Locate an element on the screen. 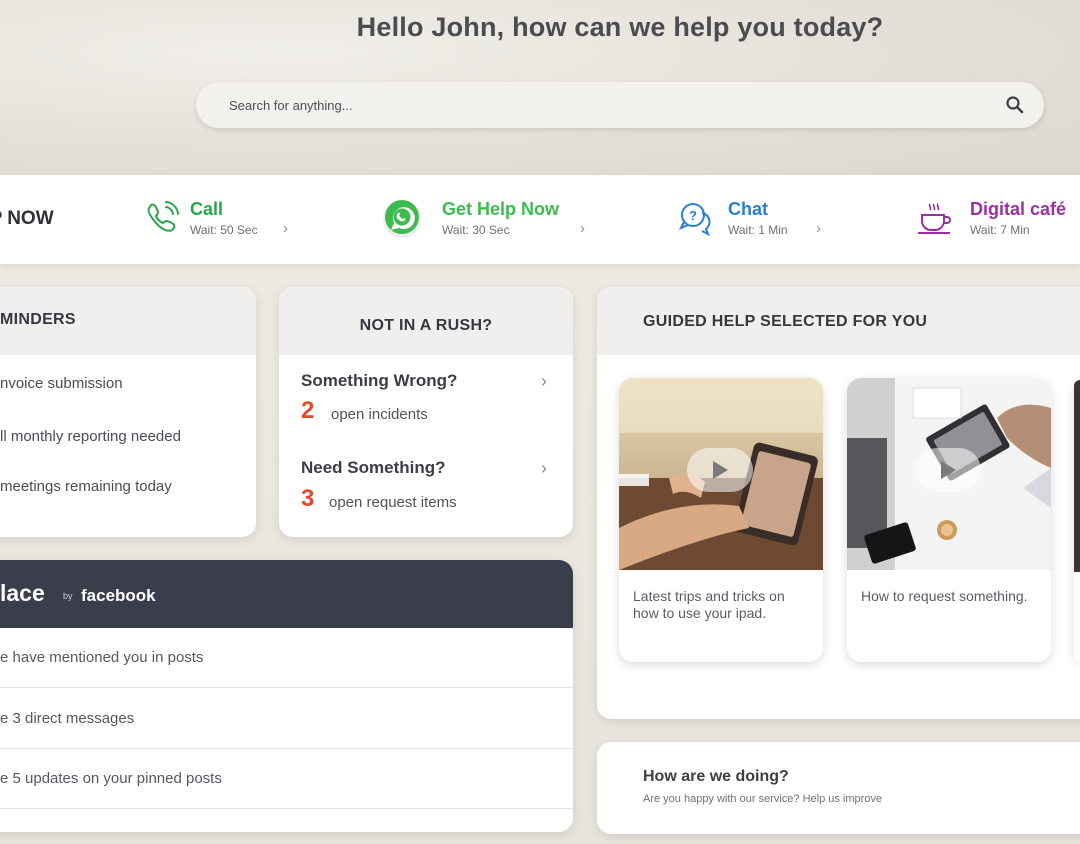  channel-chat-name: Chat is located at coordinates (748, 209).